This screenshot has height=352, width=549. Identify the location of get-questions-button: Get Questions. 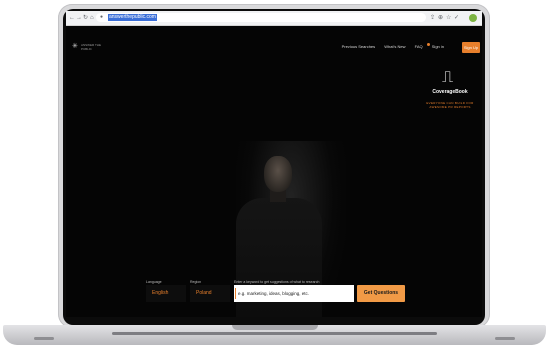
(381, 293).